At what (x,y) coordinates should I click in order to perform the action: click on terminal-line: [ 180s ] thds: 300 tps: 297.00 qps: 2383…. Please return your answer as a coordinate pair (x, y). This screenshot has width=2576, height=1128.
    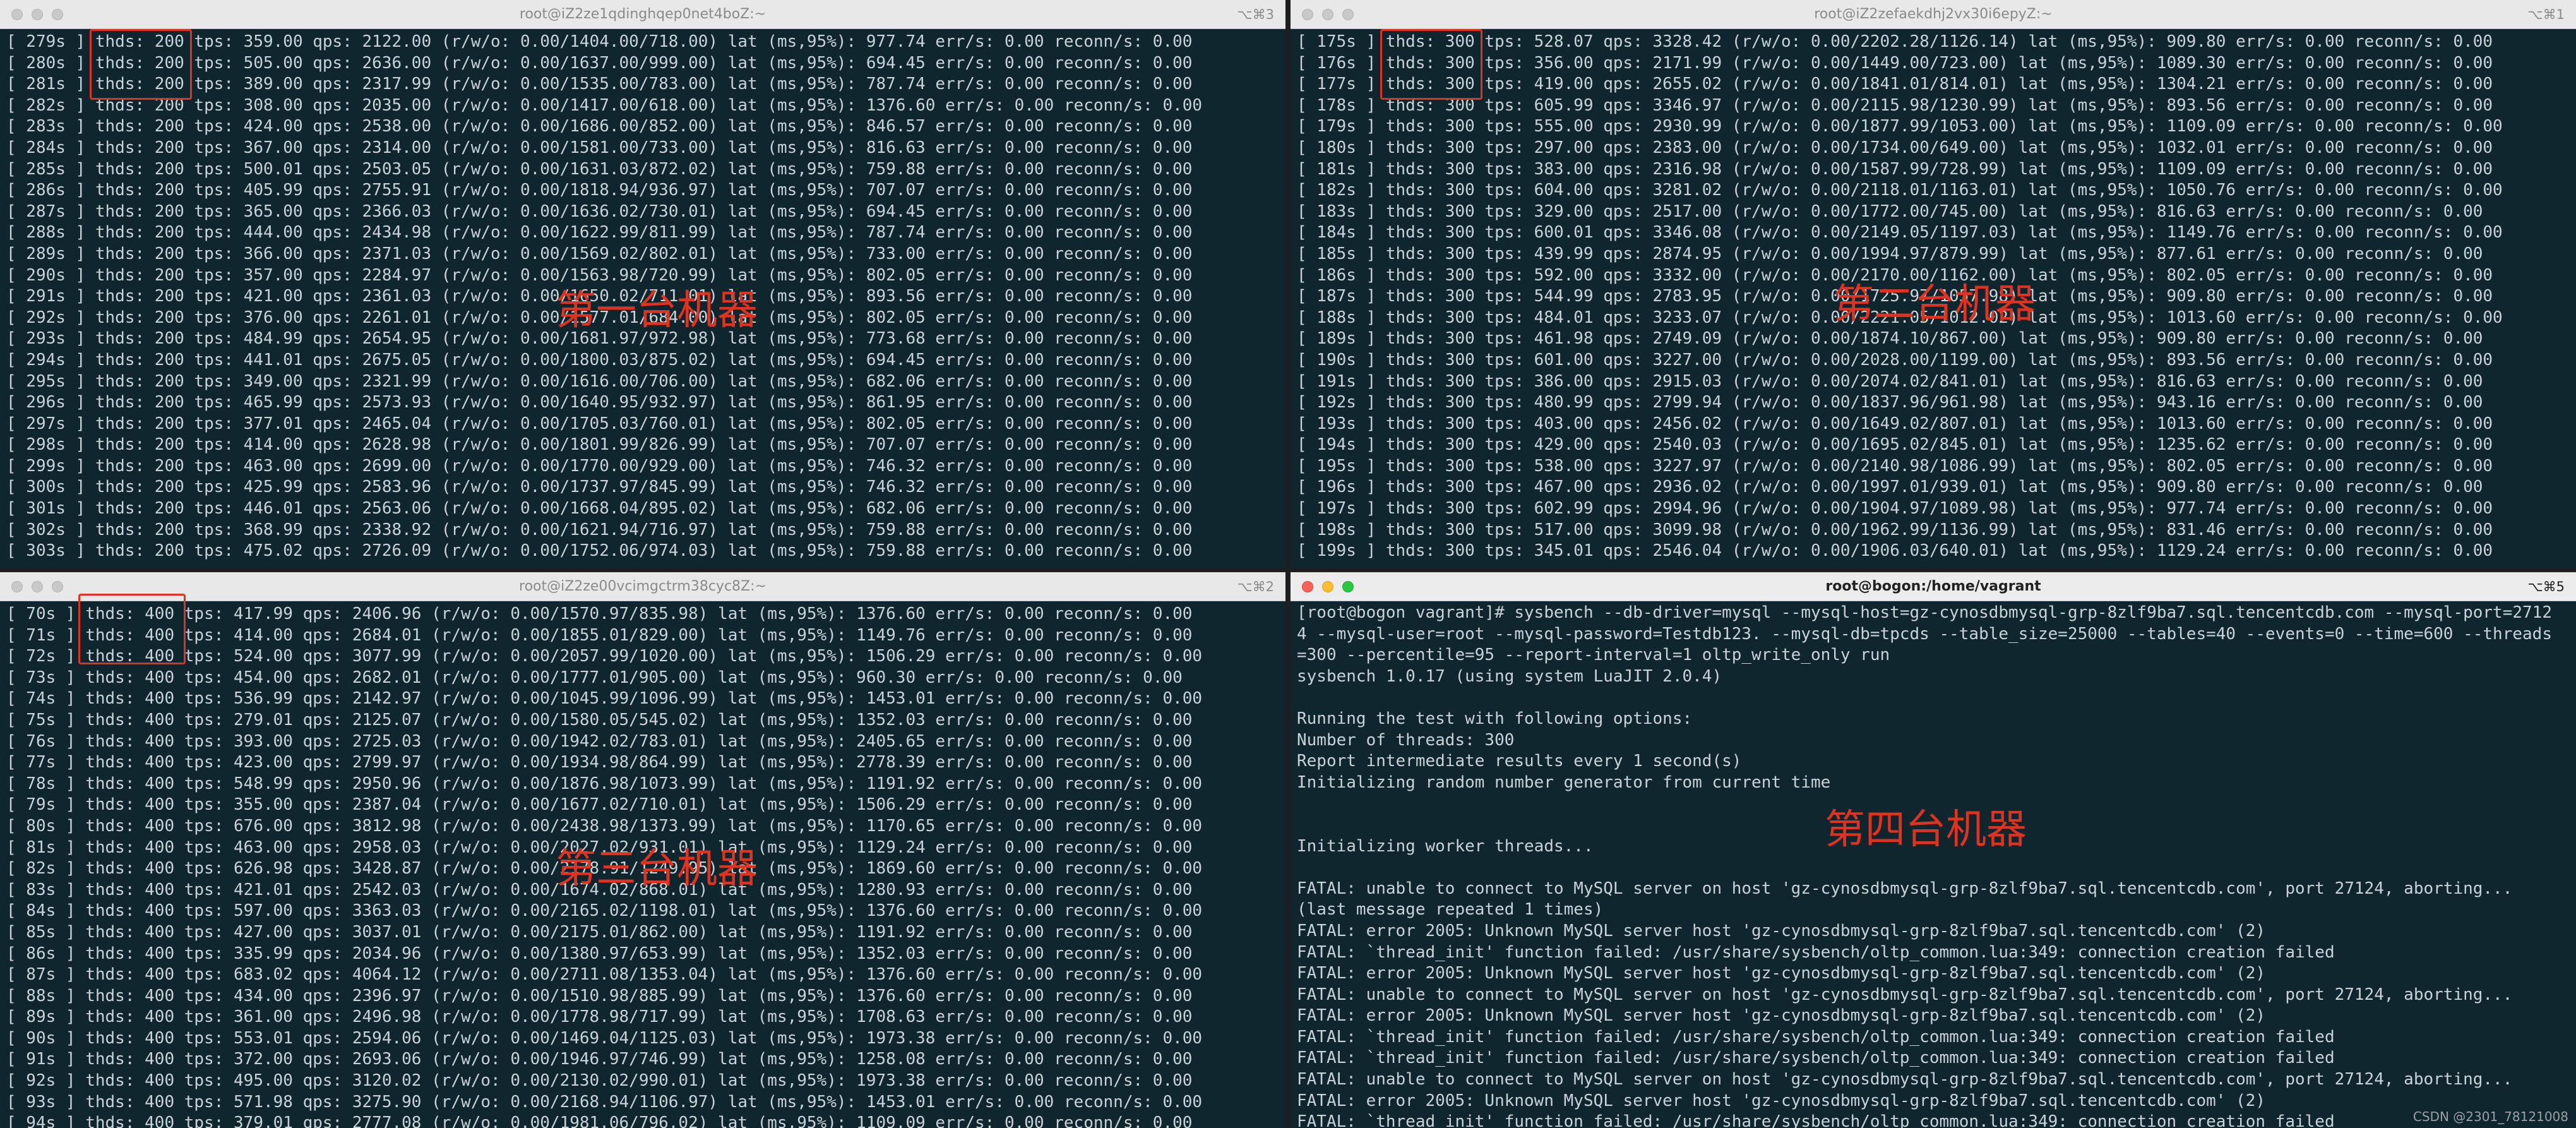
    Looking at the image, I should click on (1895, 147).